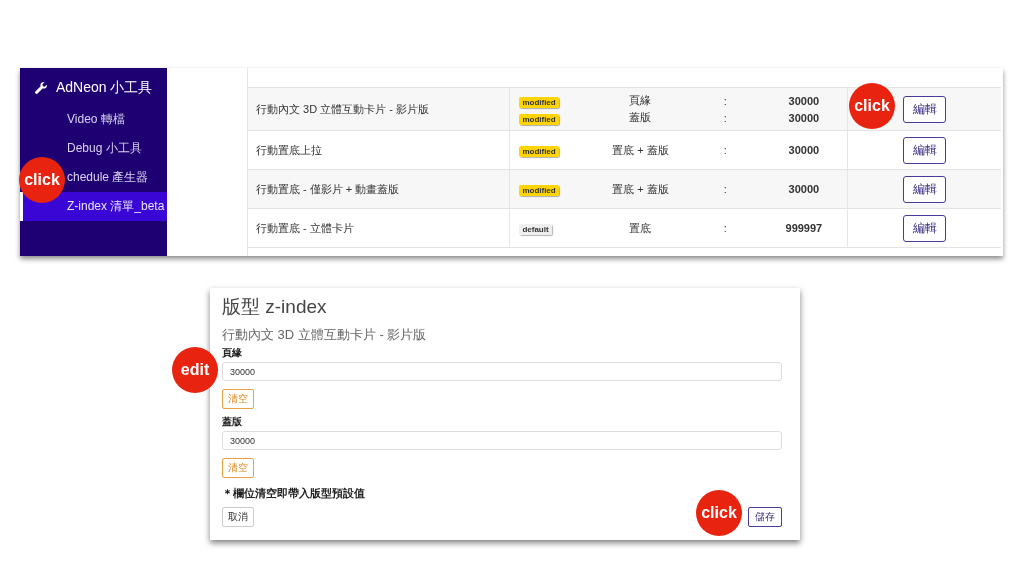 Image resolution: width=1024 pixels, height=576 pixels. I want to click on status-badge: default, so click(535, 229).